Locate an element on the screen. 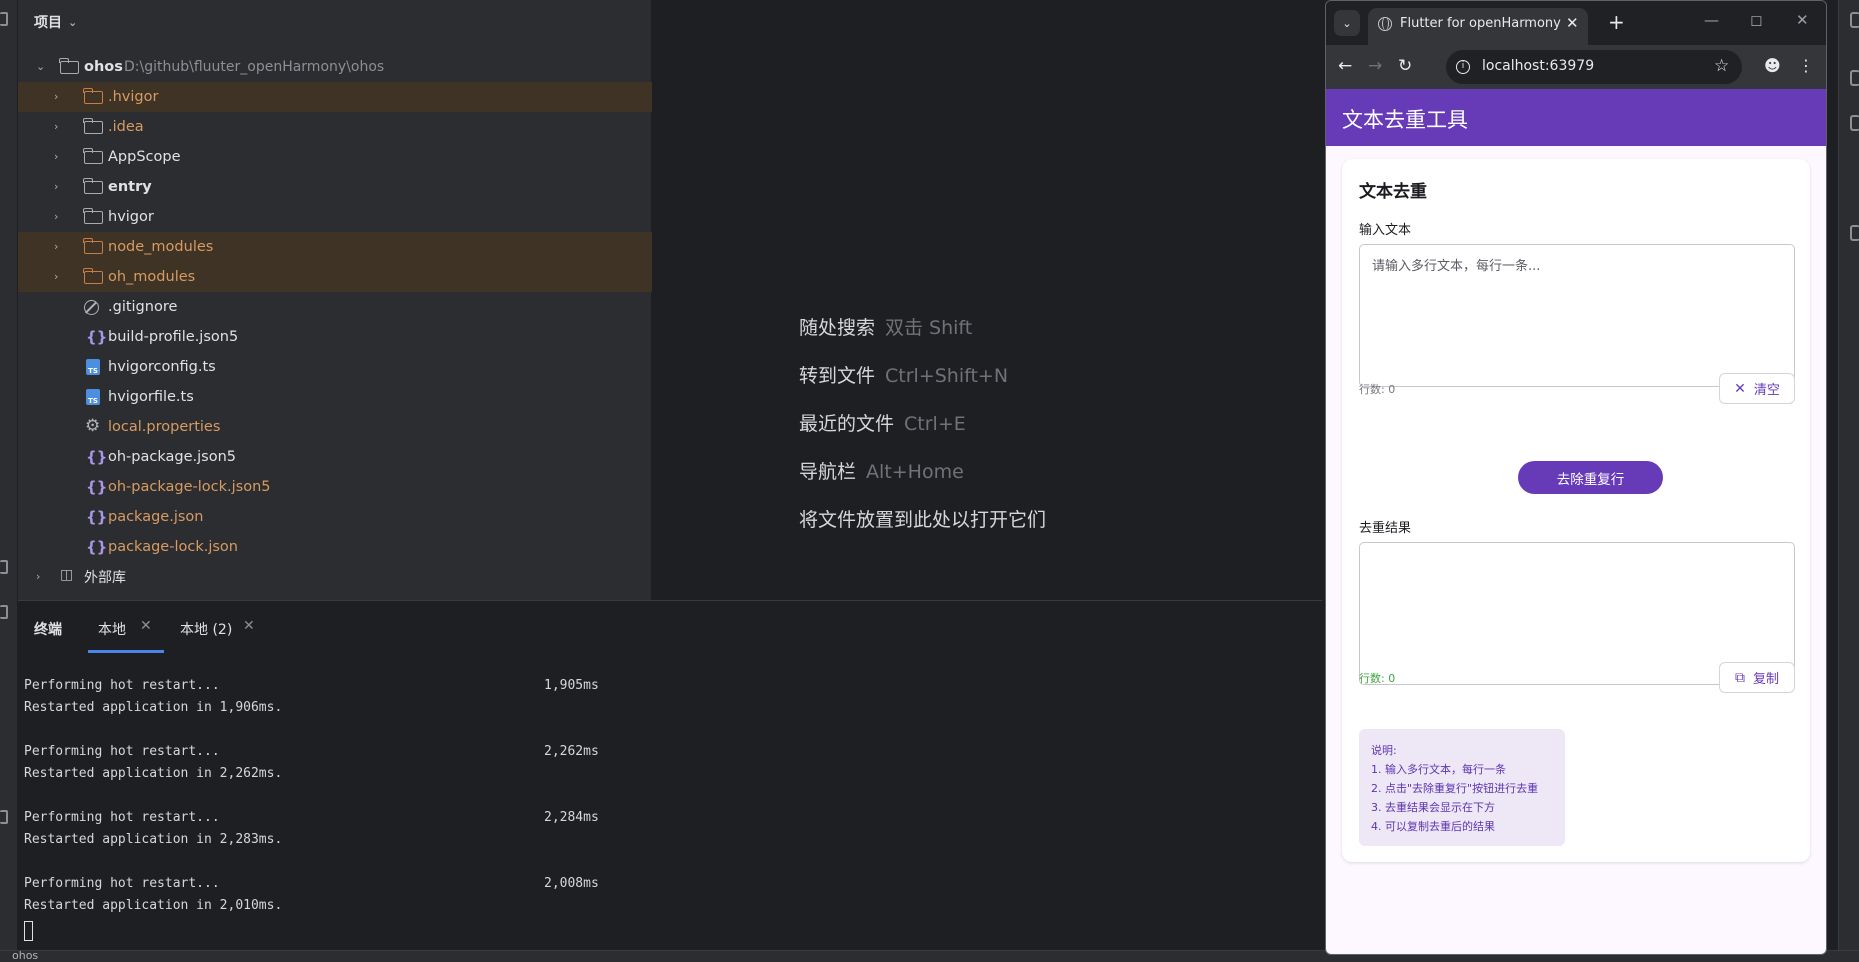 Image resolution: width=1859 pixels, height=962 pixels. tree-item-oh-modules: › oh_modules is located at coordinates (335, 277).